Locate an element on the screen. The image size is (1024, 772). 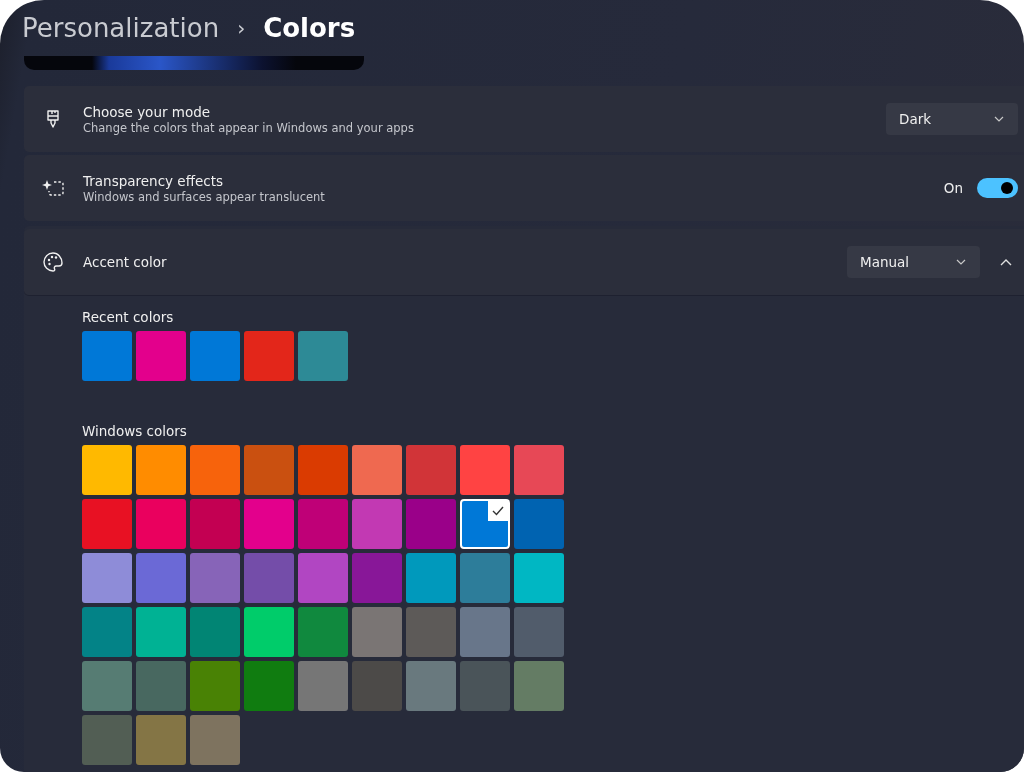
checkmark-icon is located at coordinates (498, 511).